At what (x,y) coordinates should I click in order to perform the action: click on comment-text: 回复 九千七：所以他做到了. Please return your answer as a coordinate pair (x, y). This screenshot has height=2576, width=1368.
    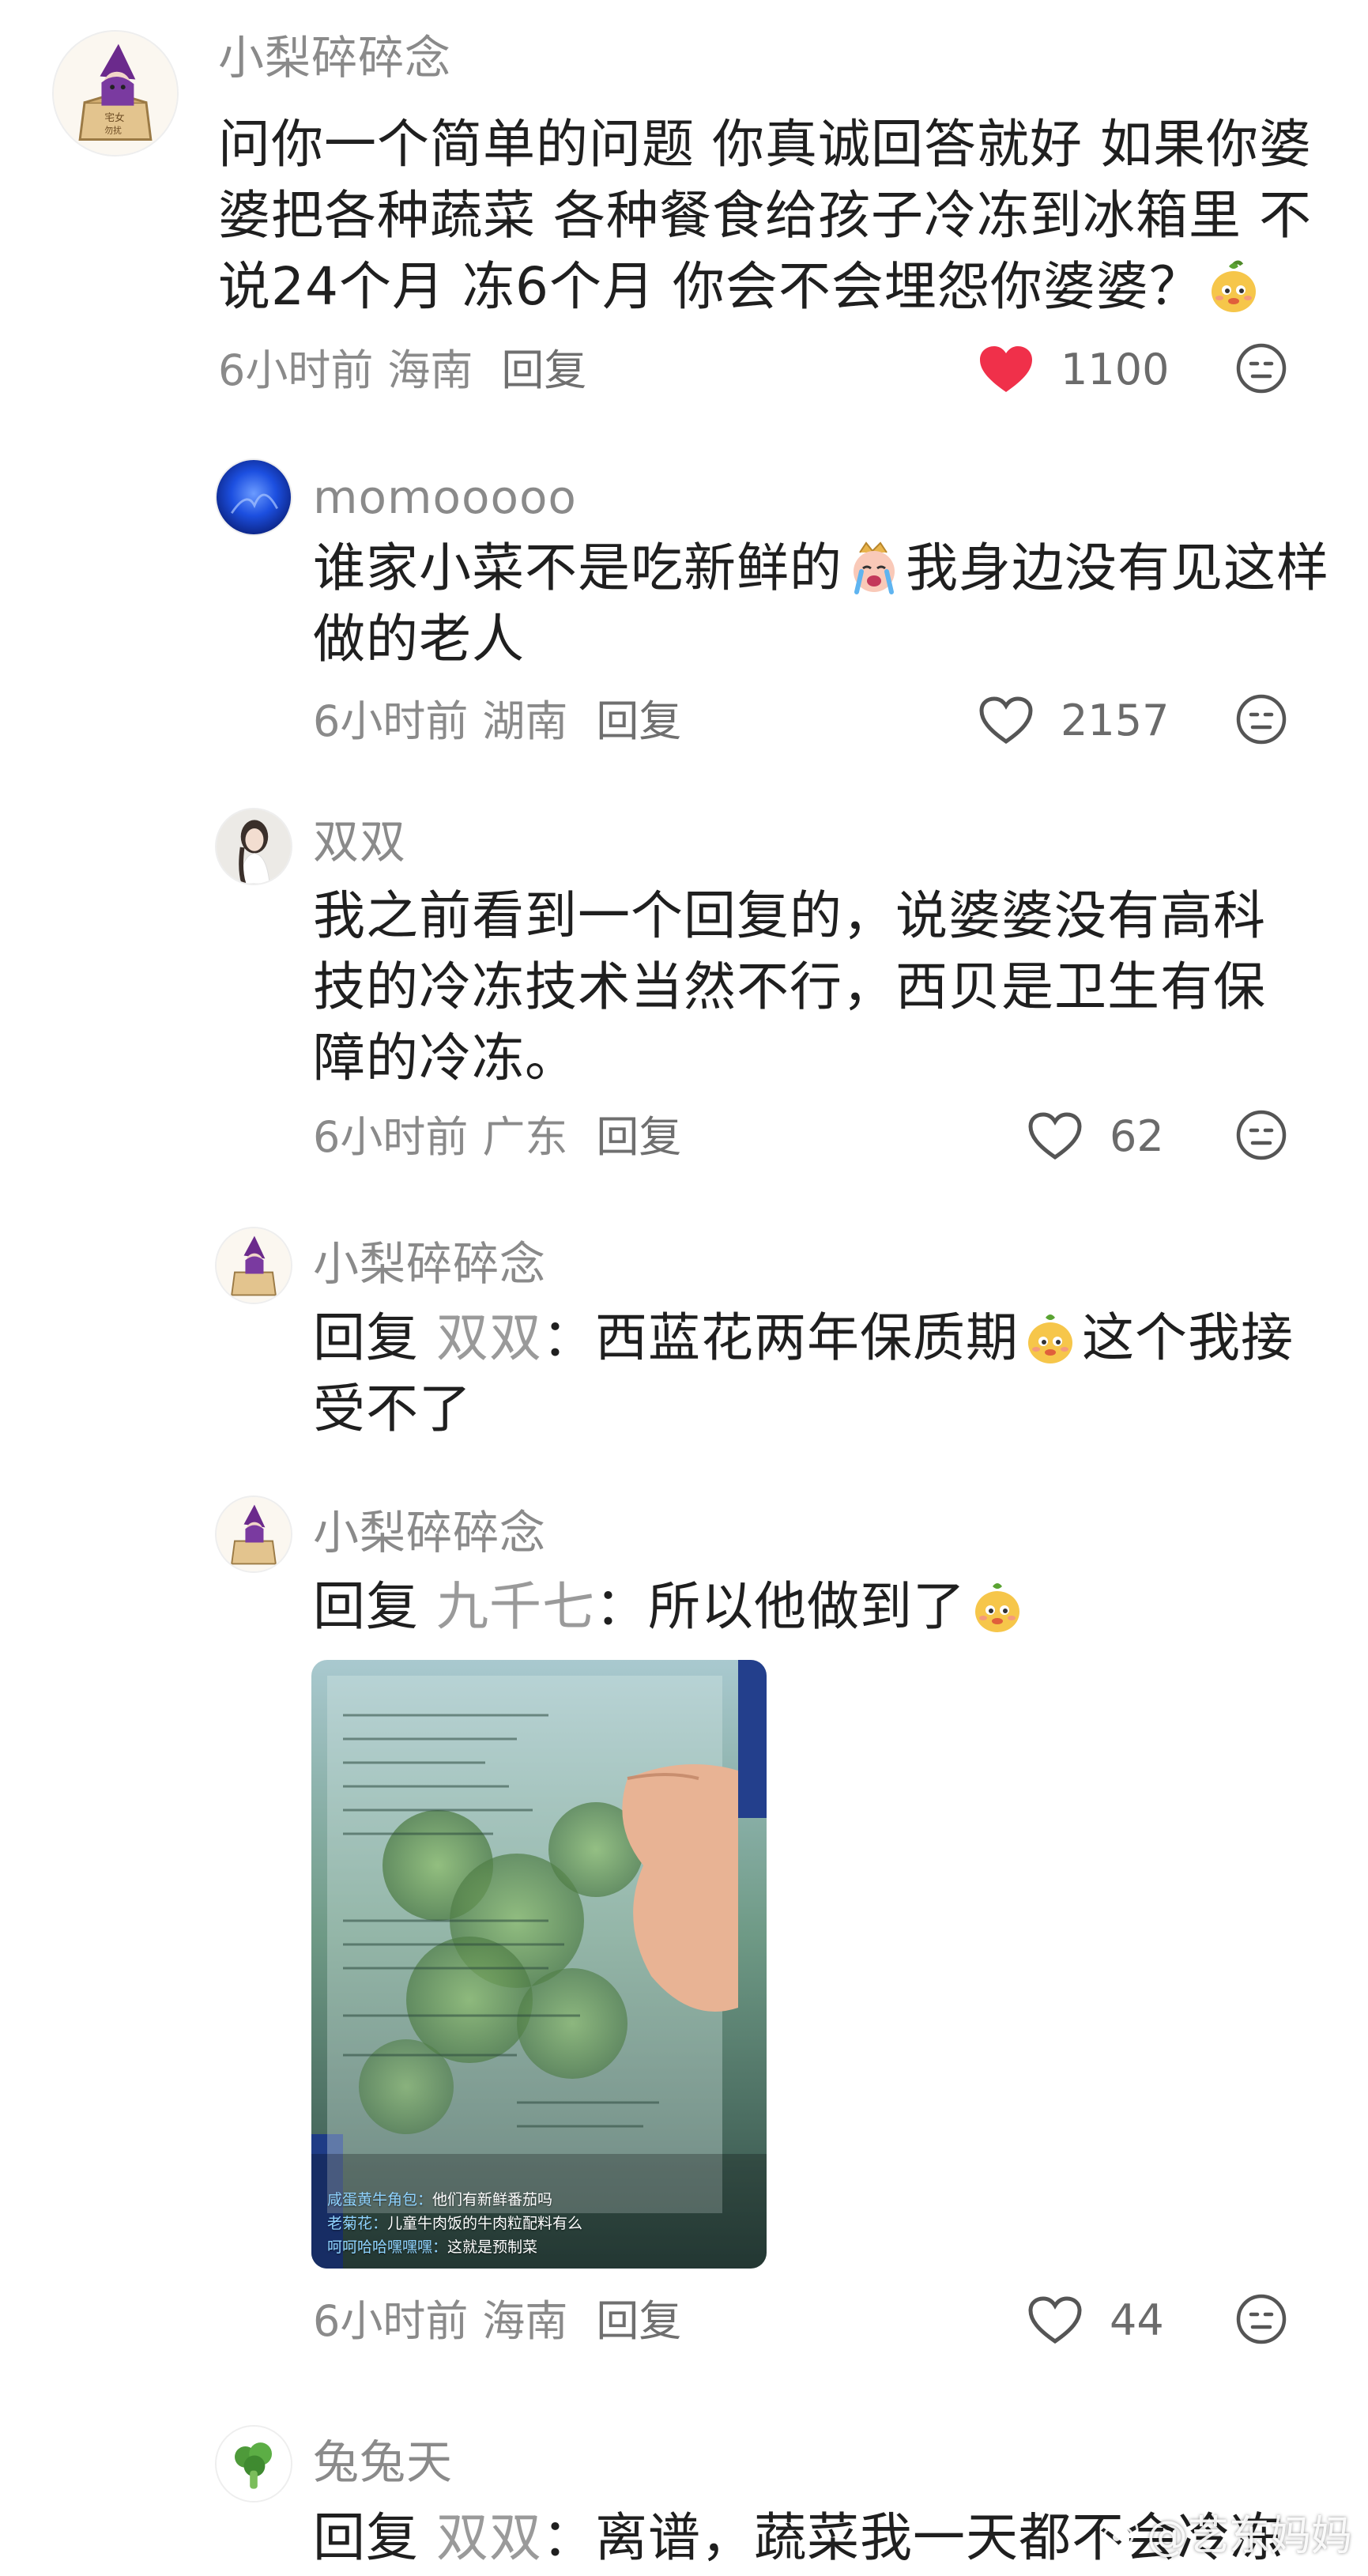
    Looking at the image, I should click on (822, 1607).